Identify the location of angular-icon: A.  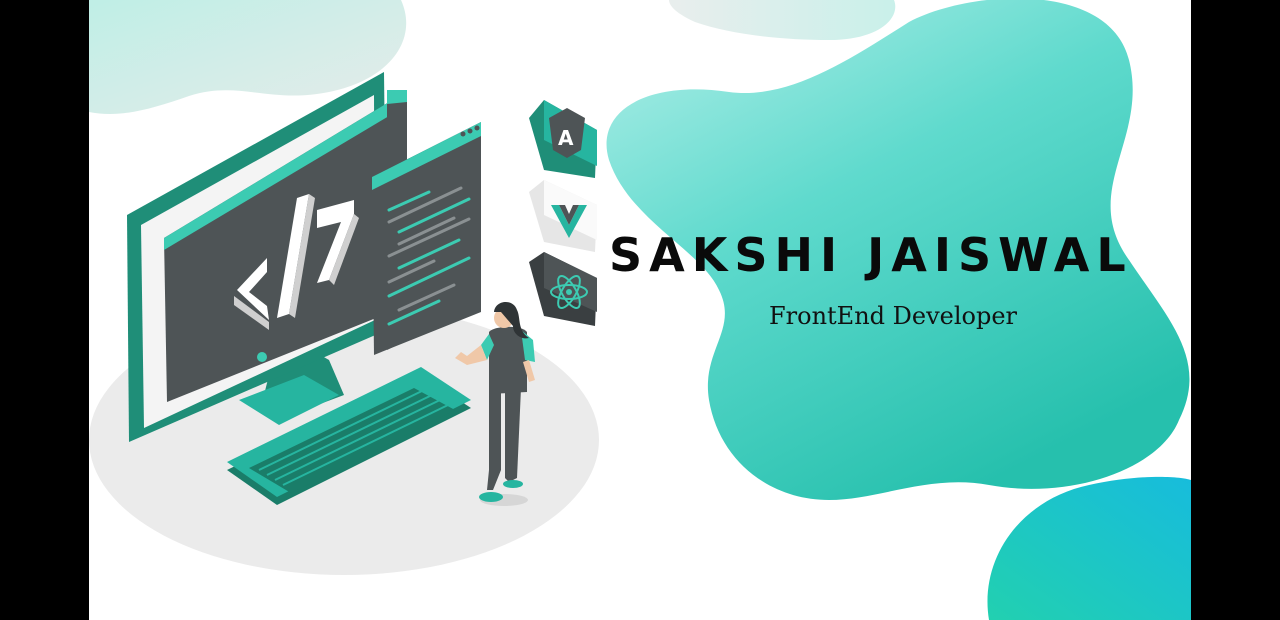
(563, 139).